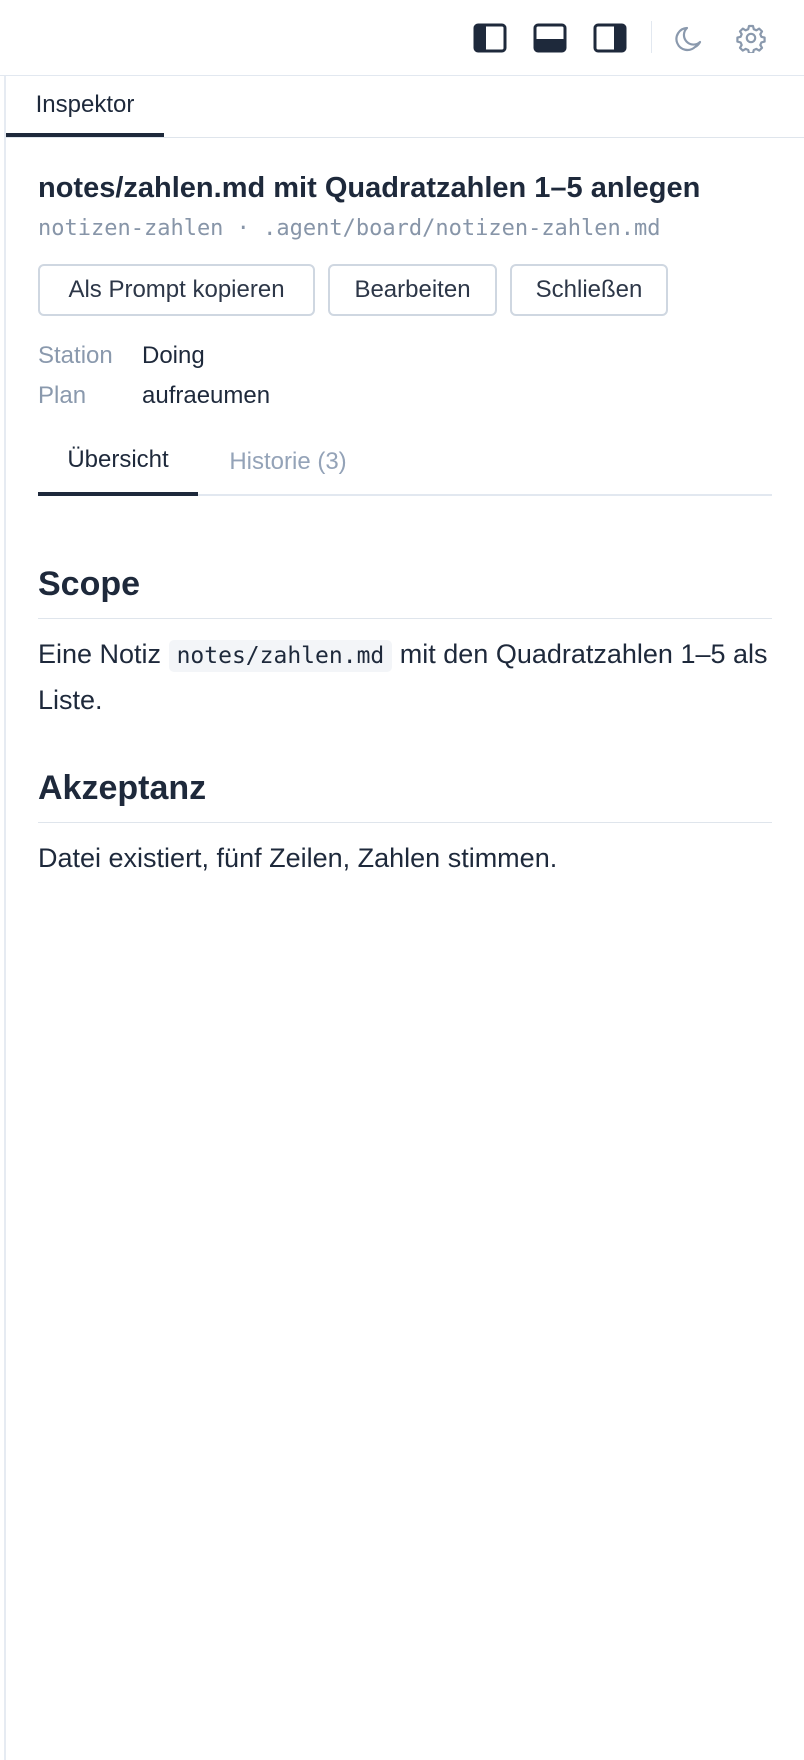 Image resolution: width=804 pixels, height=1760 pixels. What do you see at coordinates (62, 395) in the screenshot?
I see `plan-label: Plan` at bounding box center [62, 395].